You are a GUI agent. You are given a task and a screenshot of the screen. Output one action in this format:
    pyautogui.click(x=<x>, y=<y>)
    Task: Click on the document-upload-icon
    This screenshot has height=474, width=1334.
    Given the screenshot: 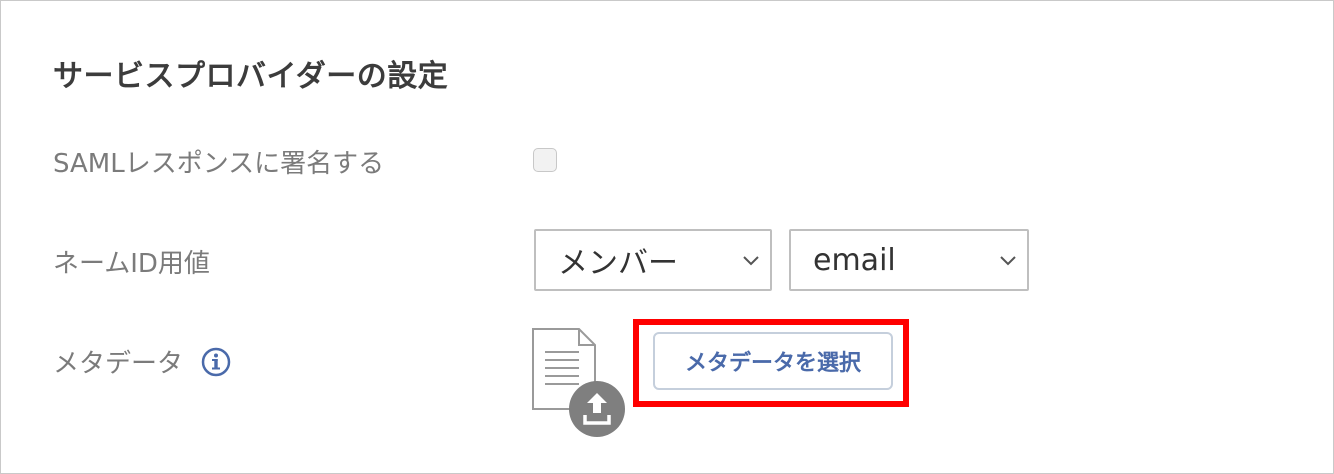 What is the action you would take?
    pyautogui.click(x=579, y=383)
    